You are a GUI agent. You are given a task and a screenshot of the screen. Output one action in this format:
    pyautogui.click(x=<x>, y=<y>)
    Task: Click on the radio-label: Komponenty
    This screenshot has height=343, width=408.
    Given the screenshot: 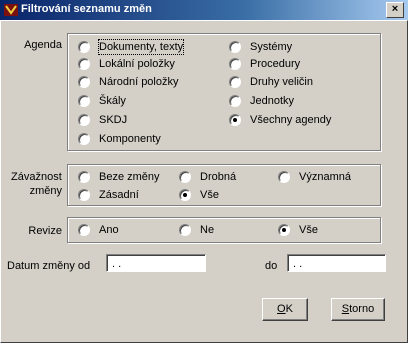 What is the action you would take?
    pyautogui.click(x=130, y=139)
    